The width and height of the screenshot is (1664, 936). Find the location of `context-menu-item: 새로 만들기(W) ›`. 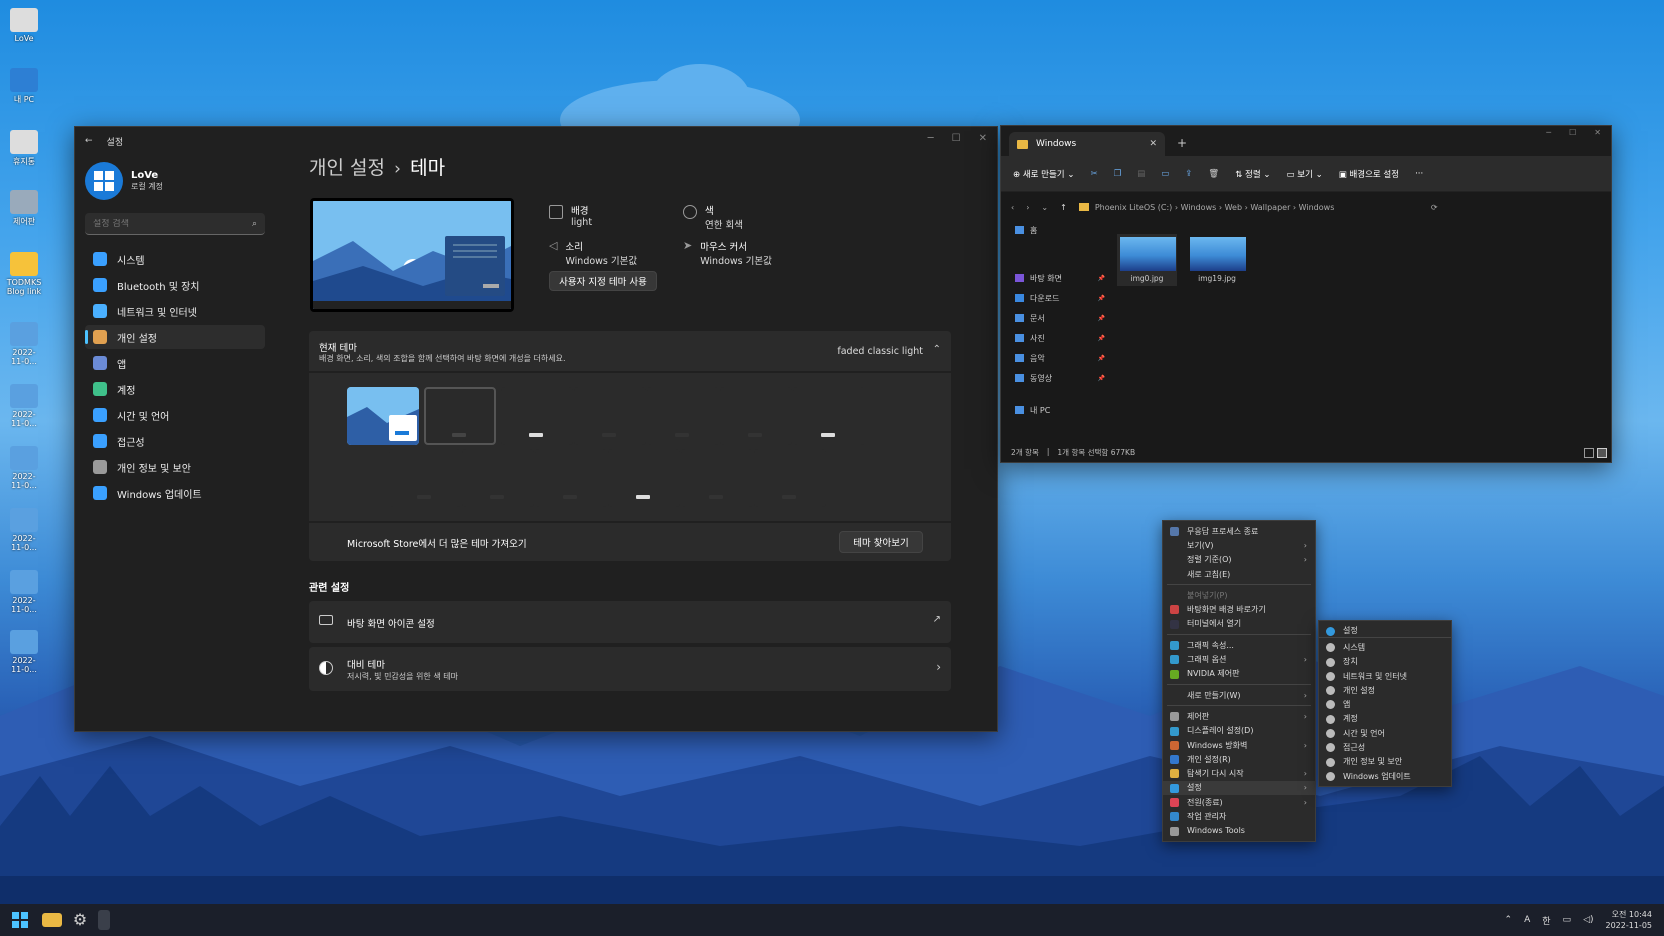

context-menu-item: 새로 만들기(W) › is located at coordinates (1239, 695).